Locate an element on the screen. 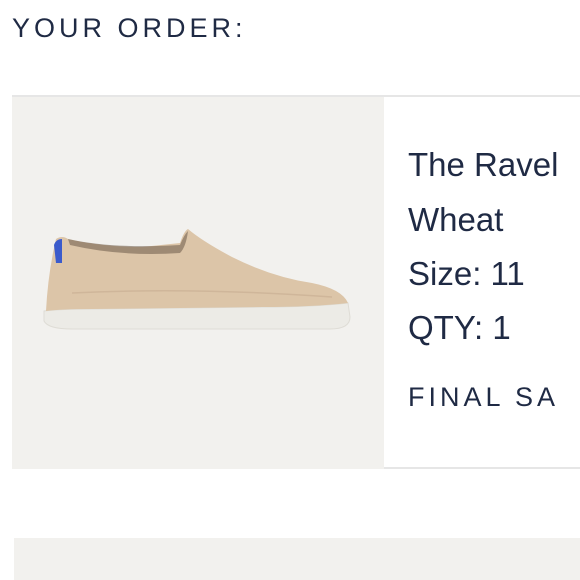 This screenshot has width=580, height=580. product-quantity: QTY: 1 is located at coordinates (459, 327).